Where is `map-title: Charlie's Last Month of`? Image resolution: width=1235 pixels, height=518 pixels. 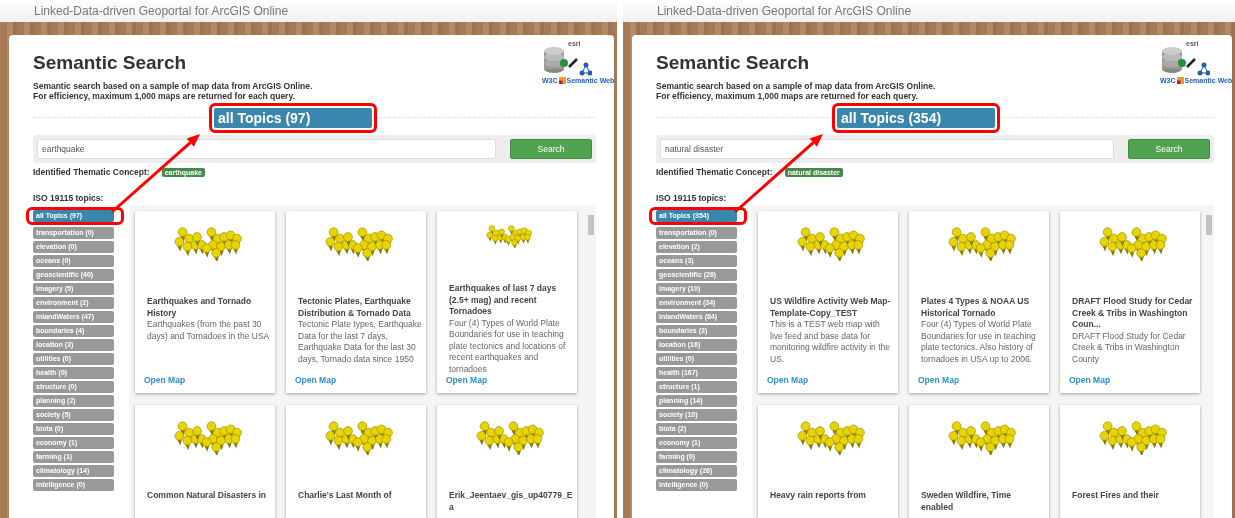 map-title: Charlie's Last Month of is located at coordinates (345, 496).